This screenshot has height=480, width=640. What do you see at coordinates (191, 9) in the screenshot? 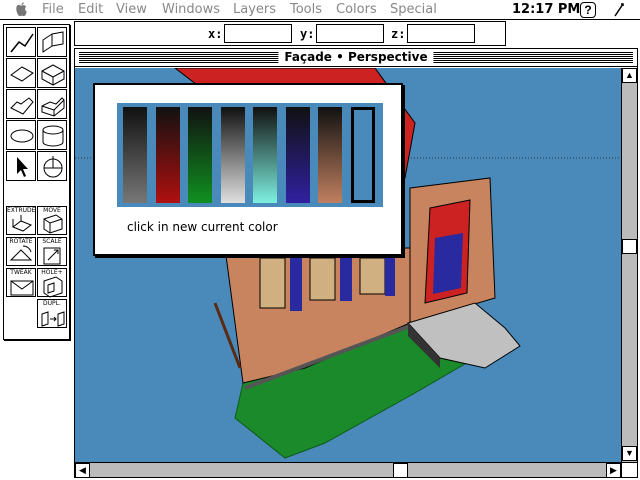
I see `menu-windows: Windows` at bounding box center [191, 9].